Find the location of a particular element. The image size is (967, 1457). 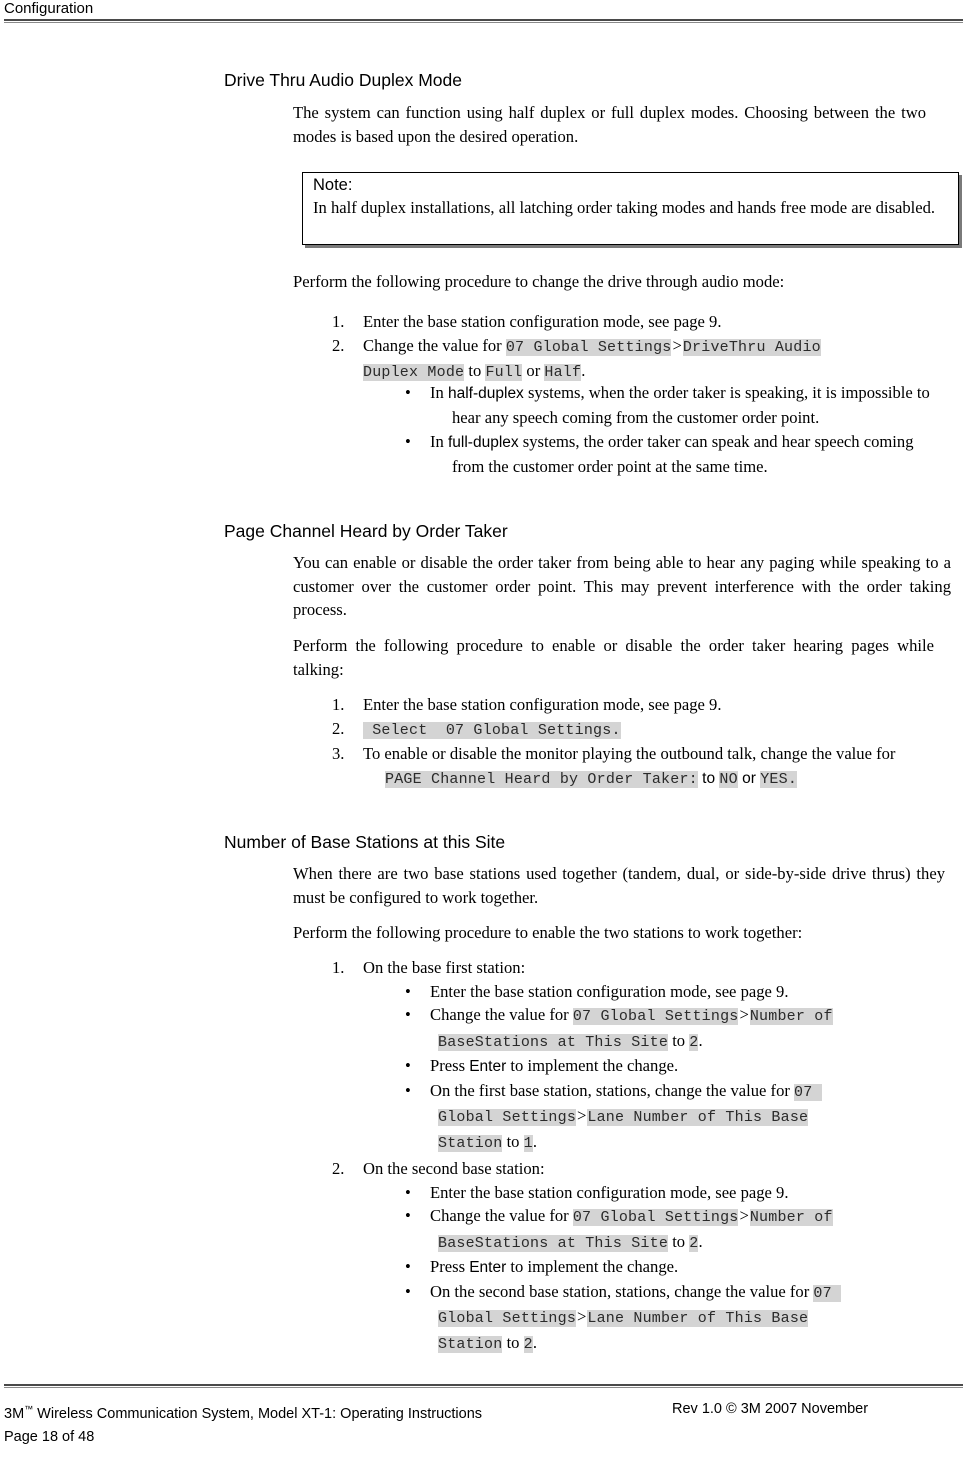

code-value-2: 2 is located at coordinates (528, 1344).